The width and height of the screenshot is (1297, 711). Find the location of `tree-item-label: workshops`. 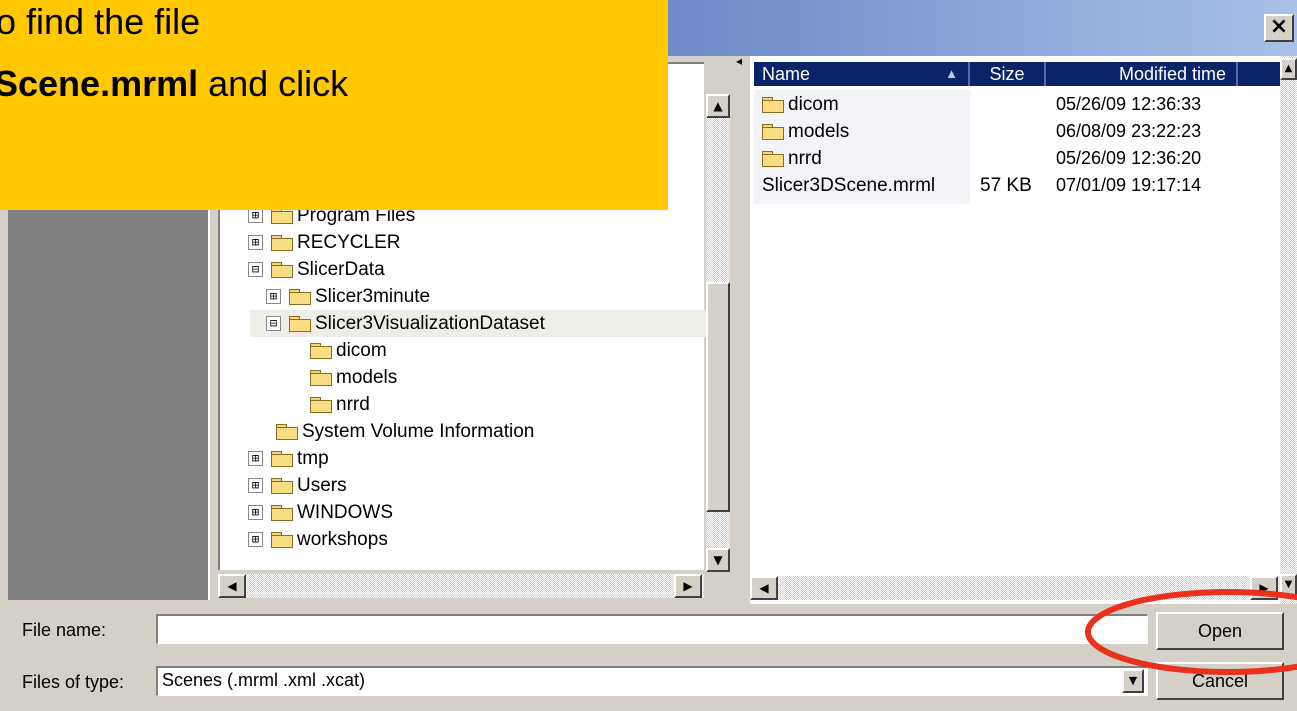

tree-item-label: workshops is located at coordinates (342, 539).